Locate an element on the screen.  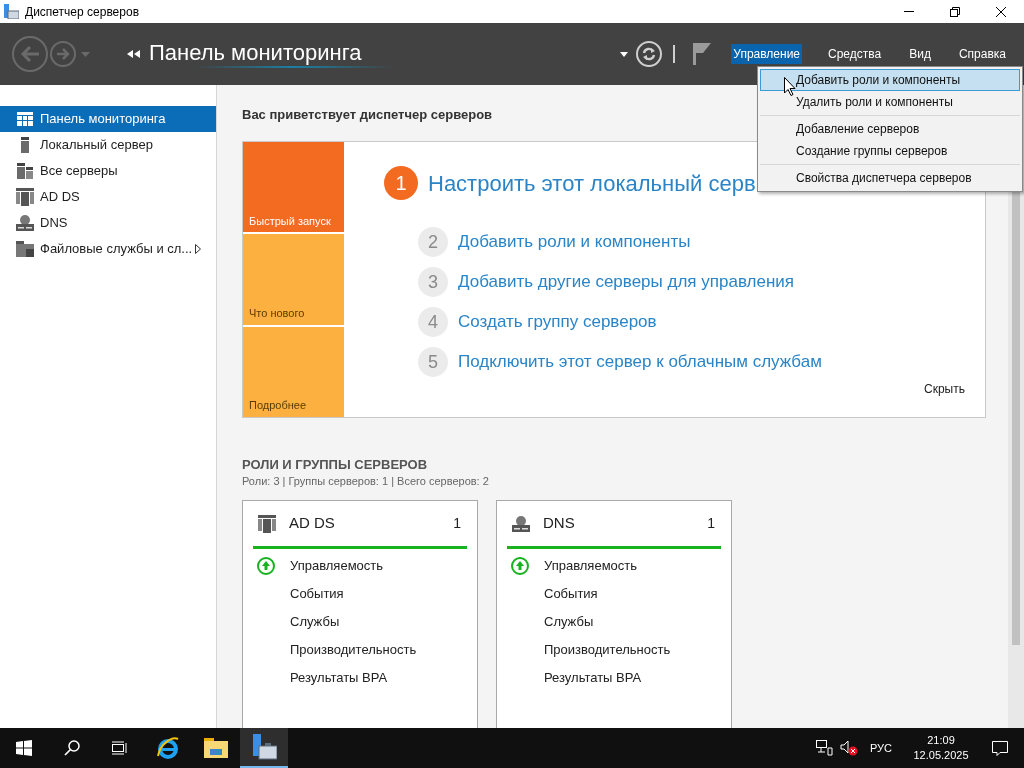
window-title: Диспетчер серверов is located at coordinates (82, 12).